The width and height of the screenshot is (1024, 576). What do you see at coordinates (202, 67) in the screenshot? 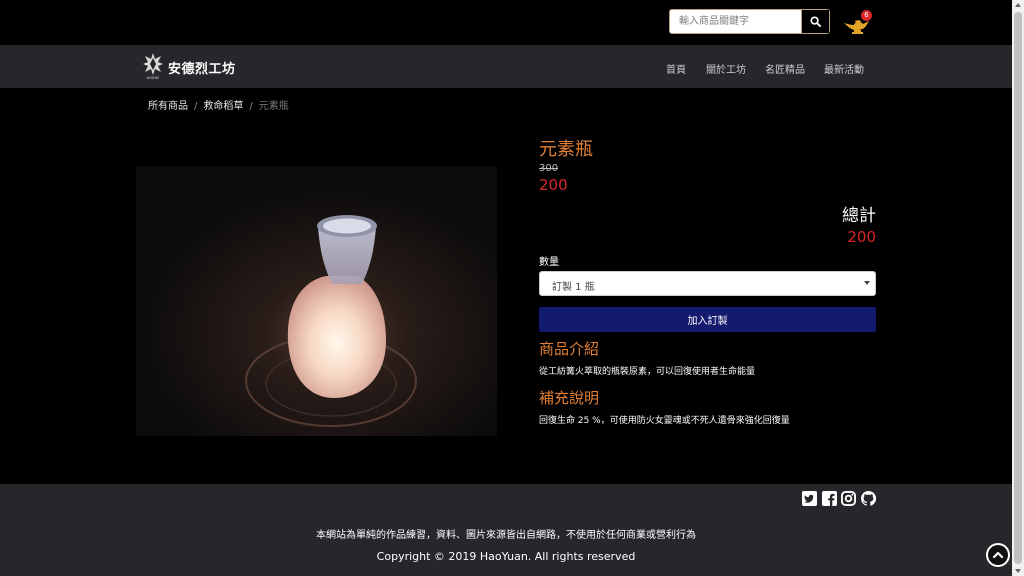
I see `brand-name: 安德烈工坊` at bounding box center [202, 67].